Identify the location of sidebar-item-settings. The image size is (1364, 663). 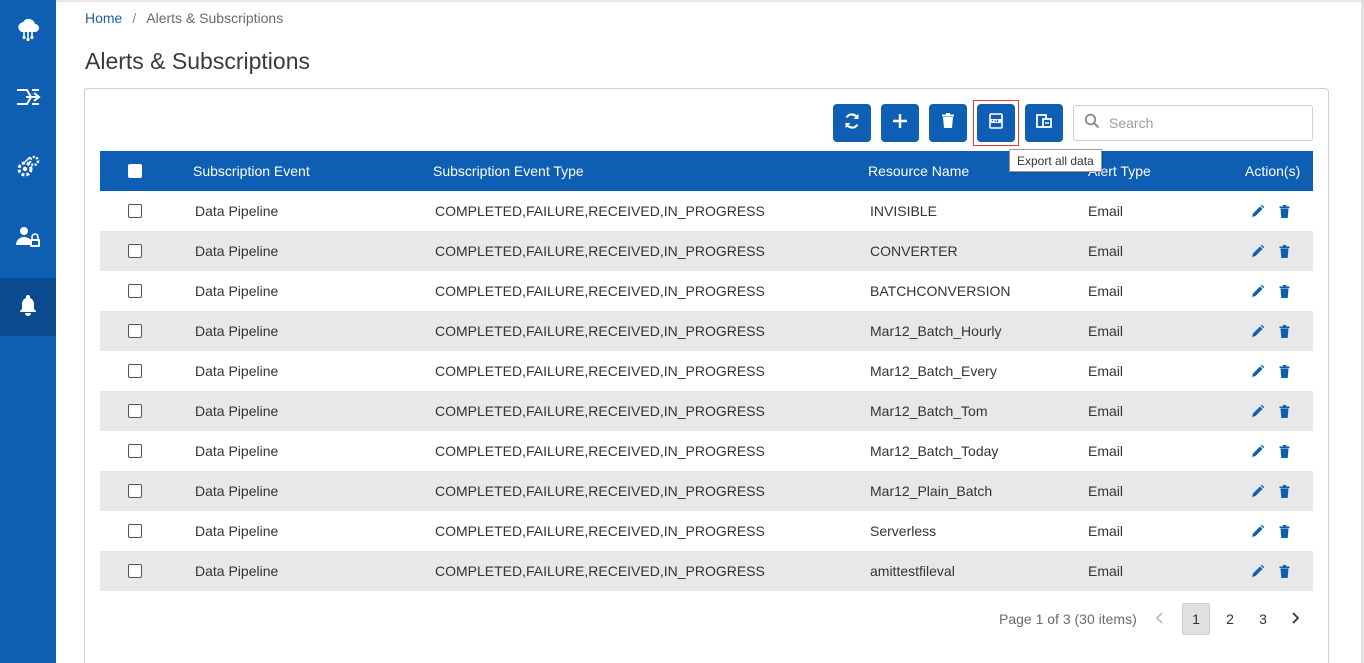
(28, 169).